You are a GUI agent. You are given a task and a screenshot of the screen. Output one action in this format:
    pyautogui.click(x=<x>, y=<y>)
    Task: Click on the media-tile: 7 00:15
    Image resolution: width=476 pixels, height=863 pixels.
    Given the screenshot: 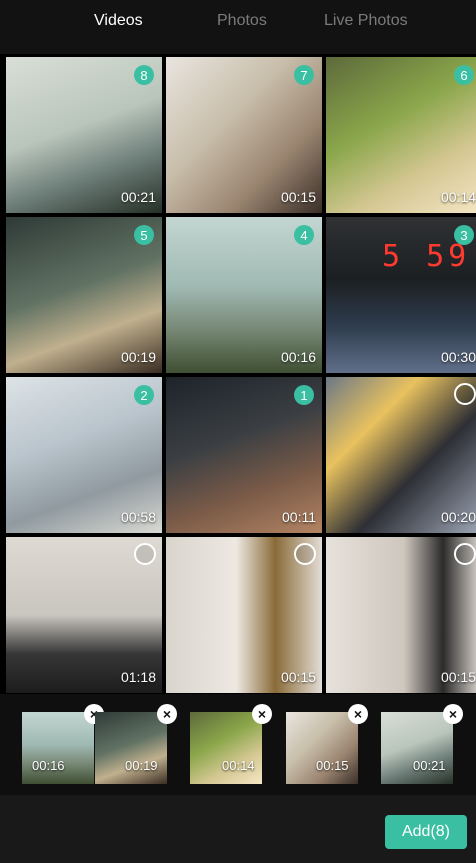 What is the action you would take?
    pyautogui.click(x=244, y=135)
    